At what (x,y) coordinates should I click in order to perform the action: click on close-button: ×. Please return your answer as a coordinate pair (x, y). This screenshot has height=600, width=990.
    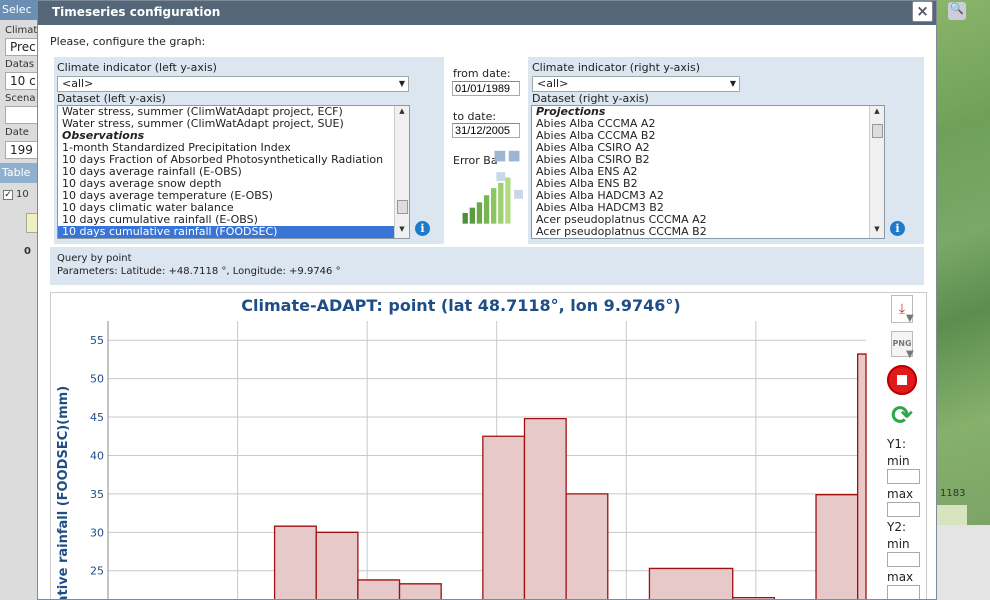
    Looking at the image, I should click on (922, 11).